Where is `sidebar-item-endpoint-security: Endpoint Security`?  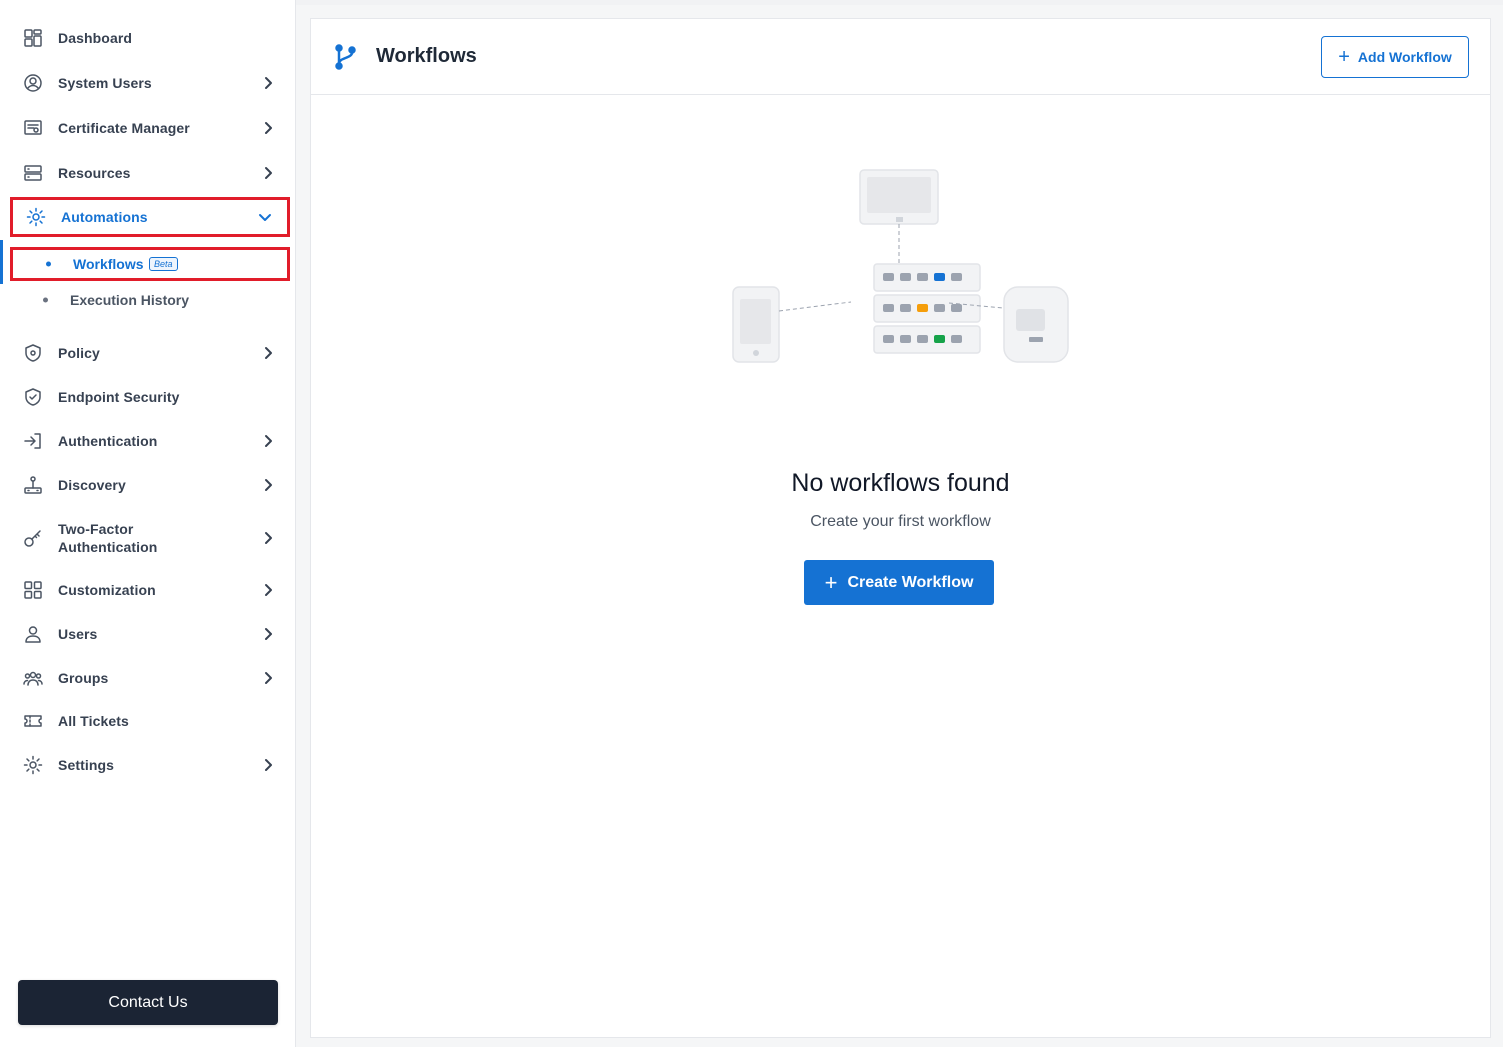 sidebar-item-endpoint-security: Endpoint Security is located at coordinates (150, 397).